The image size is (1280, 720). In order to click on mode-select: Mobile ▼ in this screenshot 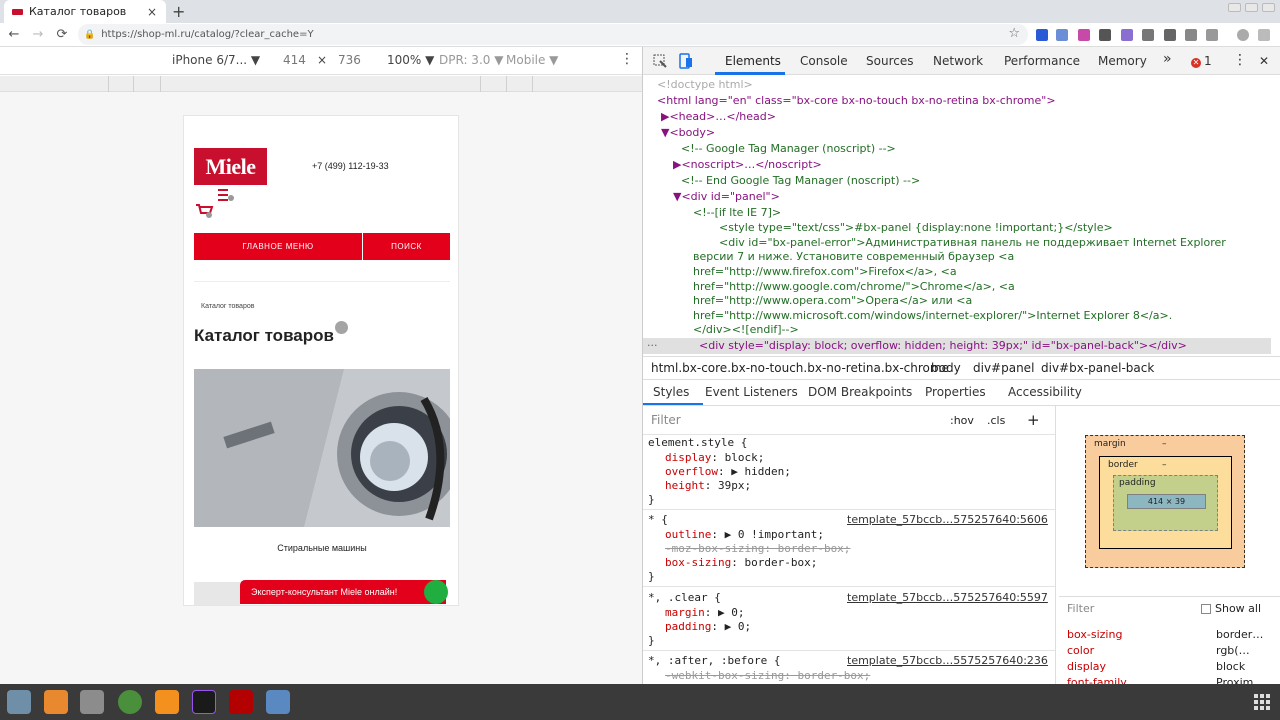, I will do `click(532, 60)`.